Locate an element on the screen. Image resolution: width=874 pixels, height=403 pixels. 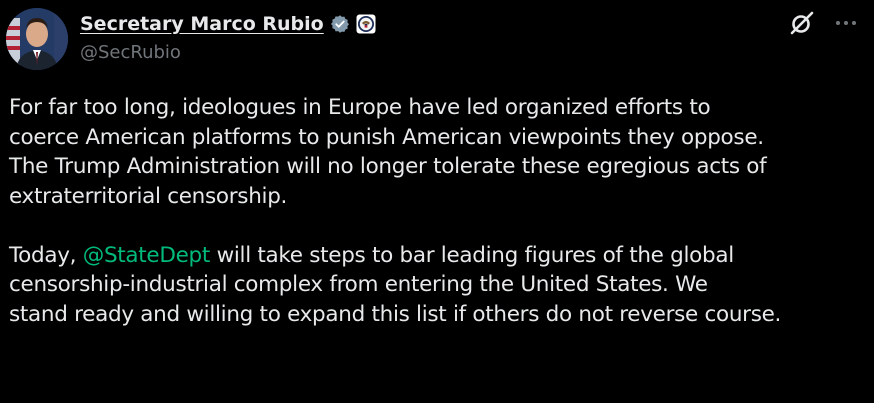
author-display-name: Secretary Marco Rubio is located at coordinates (202, 24).